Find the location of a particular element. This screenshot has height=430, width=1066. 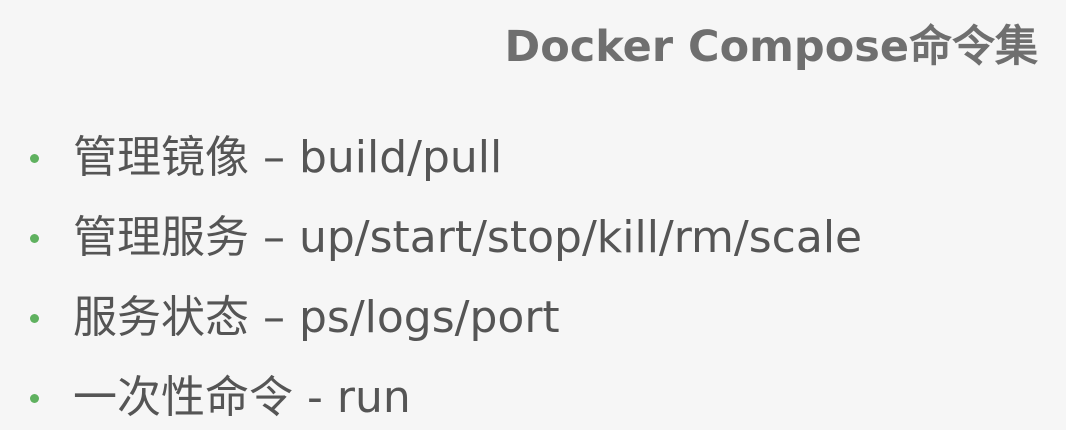

bullet-text: 管理服务 – up/start/stop/kill/rm/scale is located at coordinates (468, 237).